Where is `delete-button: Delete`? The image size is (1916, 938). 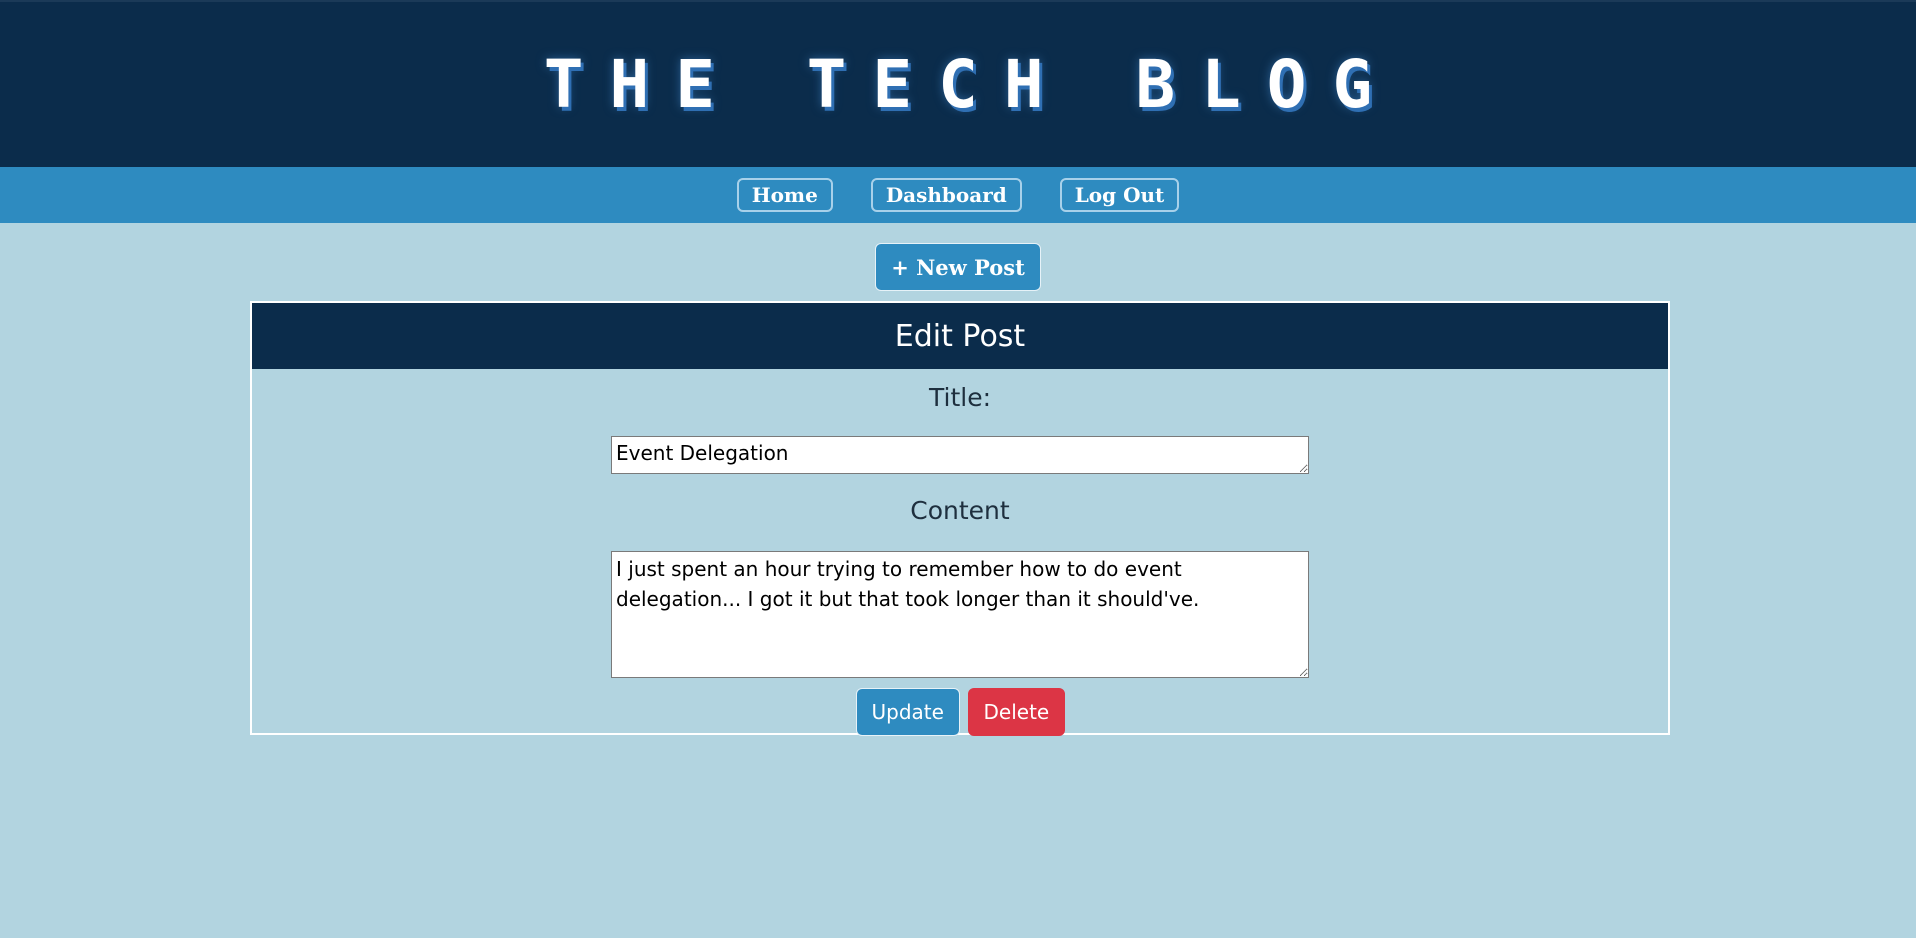
delete-button: Delete is located at coordinates (1016, 712).